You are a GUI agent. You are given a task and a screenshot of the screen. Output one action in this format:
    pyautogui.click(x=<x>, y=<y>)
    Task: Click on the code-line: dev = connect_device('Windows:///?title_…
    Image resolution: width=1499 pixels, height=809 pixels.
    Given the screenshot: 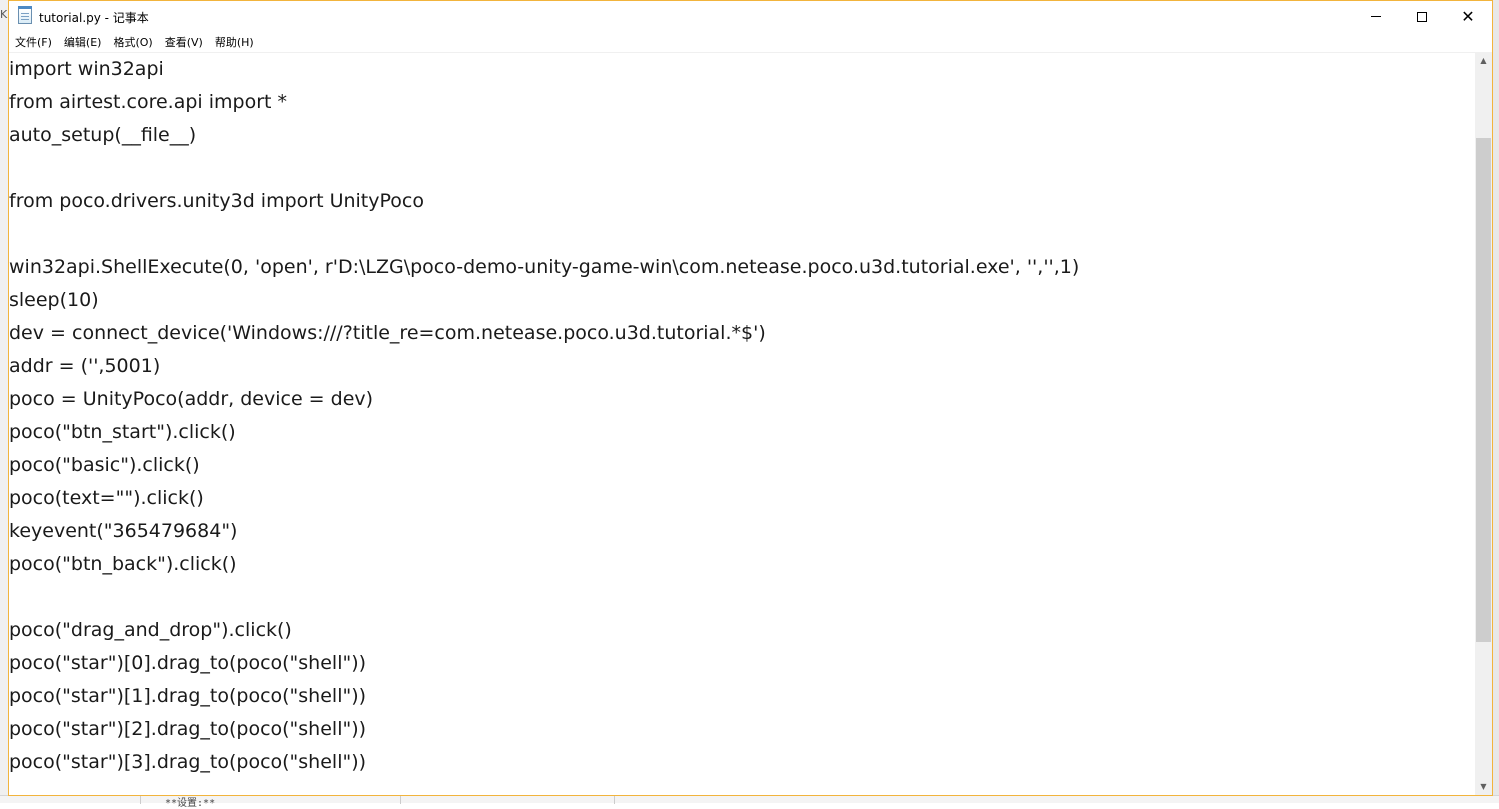 What is the action you would take?
    pyautogui.click(x=387, y=333)
    